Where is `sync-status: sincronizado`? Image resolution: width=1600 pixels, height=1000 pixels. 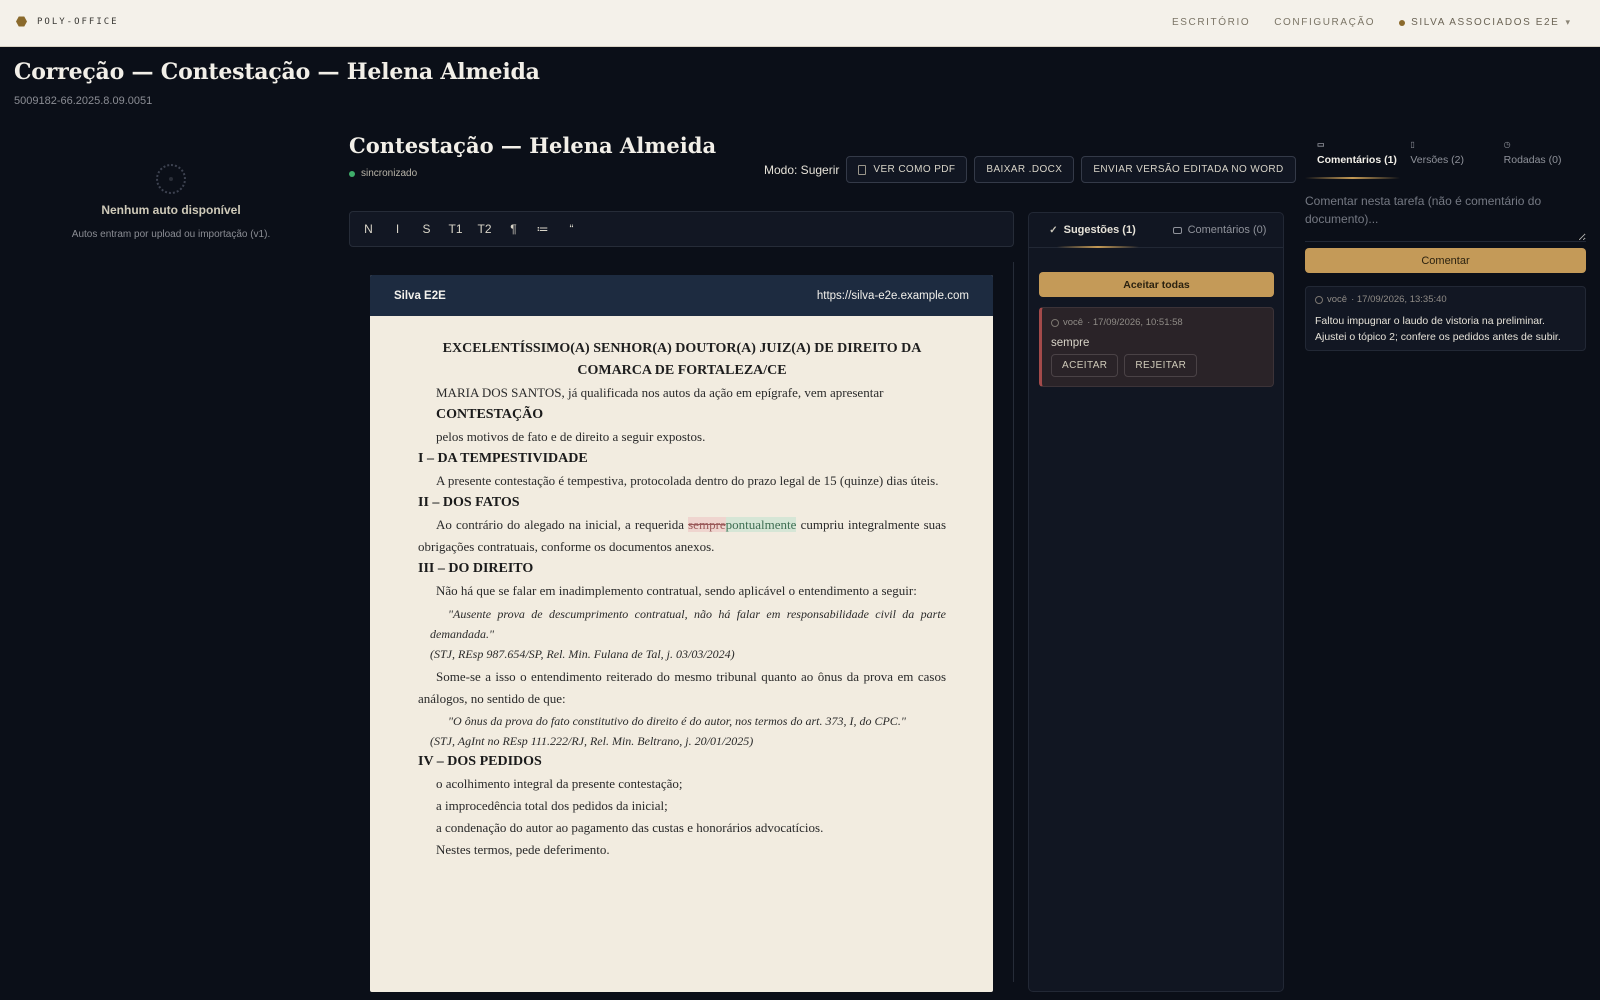 sync-status: sincronizado is located at coordinates (383, 173).